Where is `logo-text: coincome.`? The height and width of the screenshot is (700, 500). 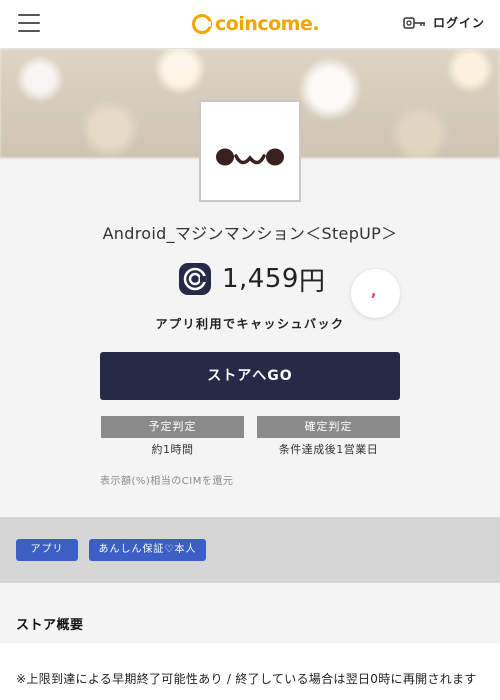 logo-text: coincome. is located at coordinates (267, 24).